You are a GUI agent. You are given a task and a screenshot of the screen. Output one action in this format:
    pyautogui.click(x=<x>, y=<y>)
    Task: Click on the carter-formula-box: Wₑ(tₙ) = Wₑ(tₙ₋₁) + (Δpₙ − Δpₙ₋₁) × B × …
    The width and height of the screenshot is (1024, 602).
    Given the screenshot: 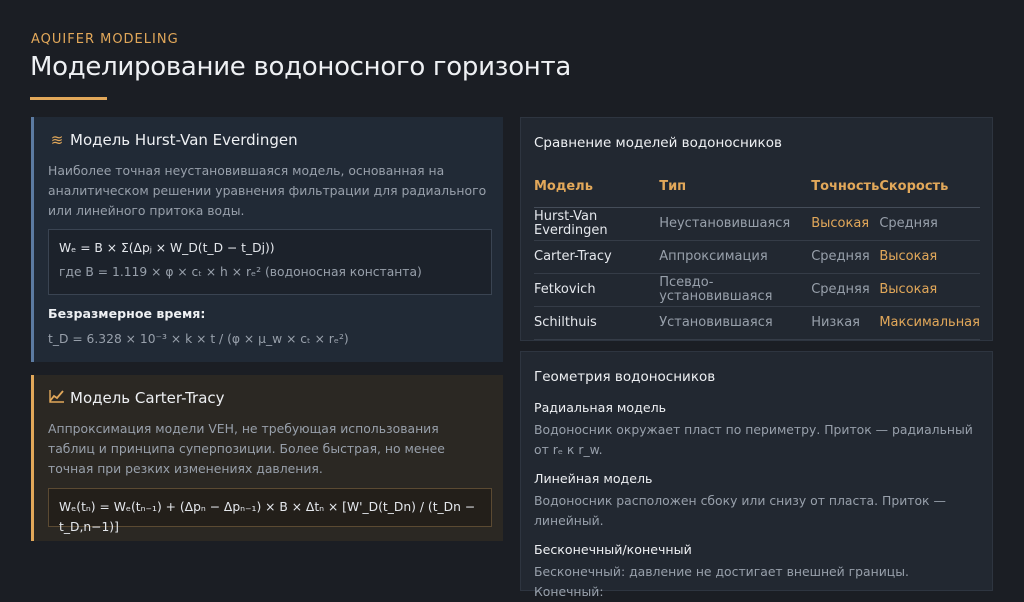 What is the action you would take?
    pyautogui.click(x=270, y=511)
    